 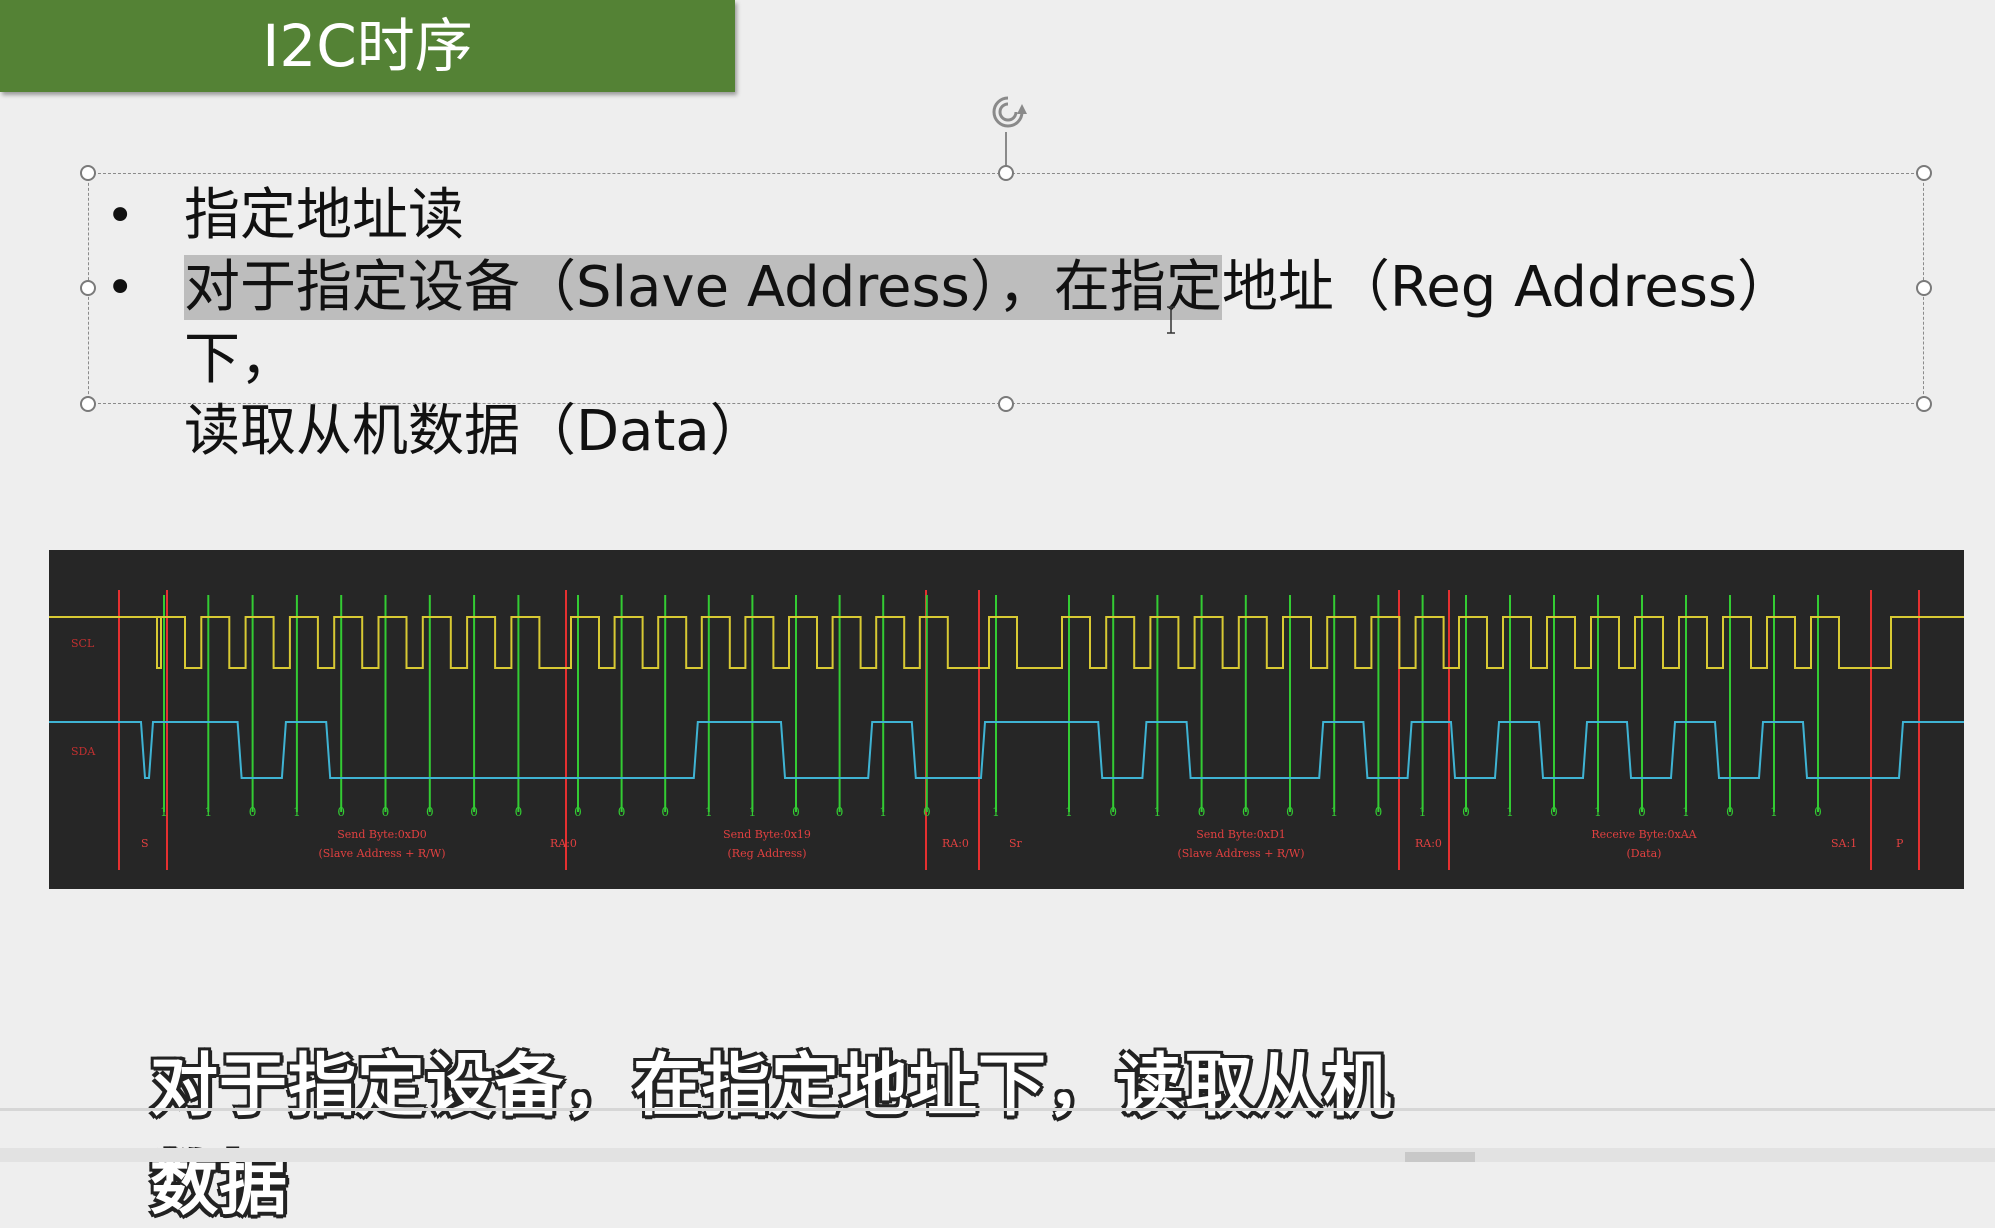 I want to click on send2-label-a: Send Byte:0x19, so click(x=767, y=834).